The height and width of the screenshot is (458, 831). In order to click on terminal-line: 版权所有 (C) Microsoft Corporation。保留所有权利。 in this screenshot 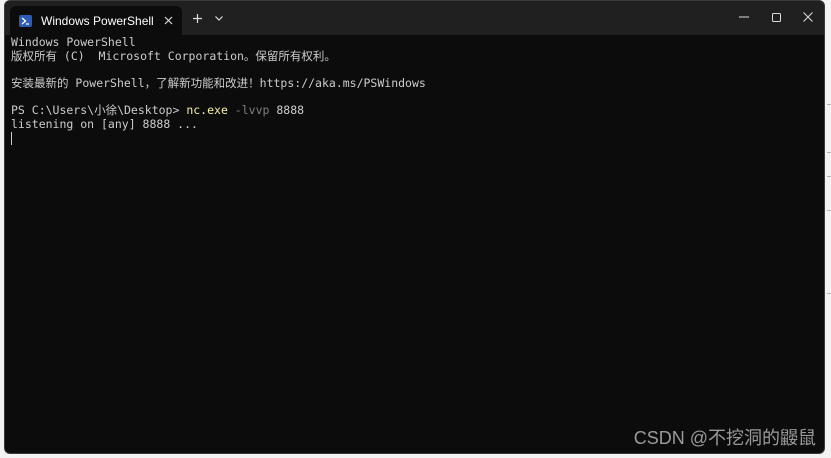, I will do `click(173, 55)`.